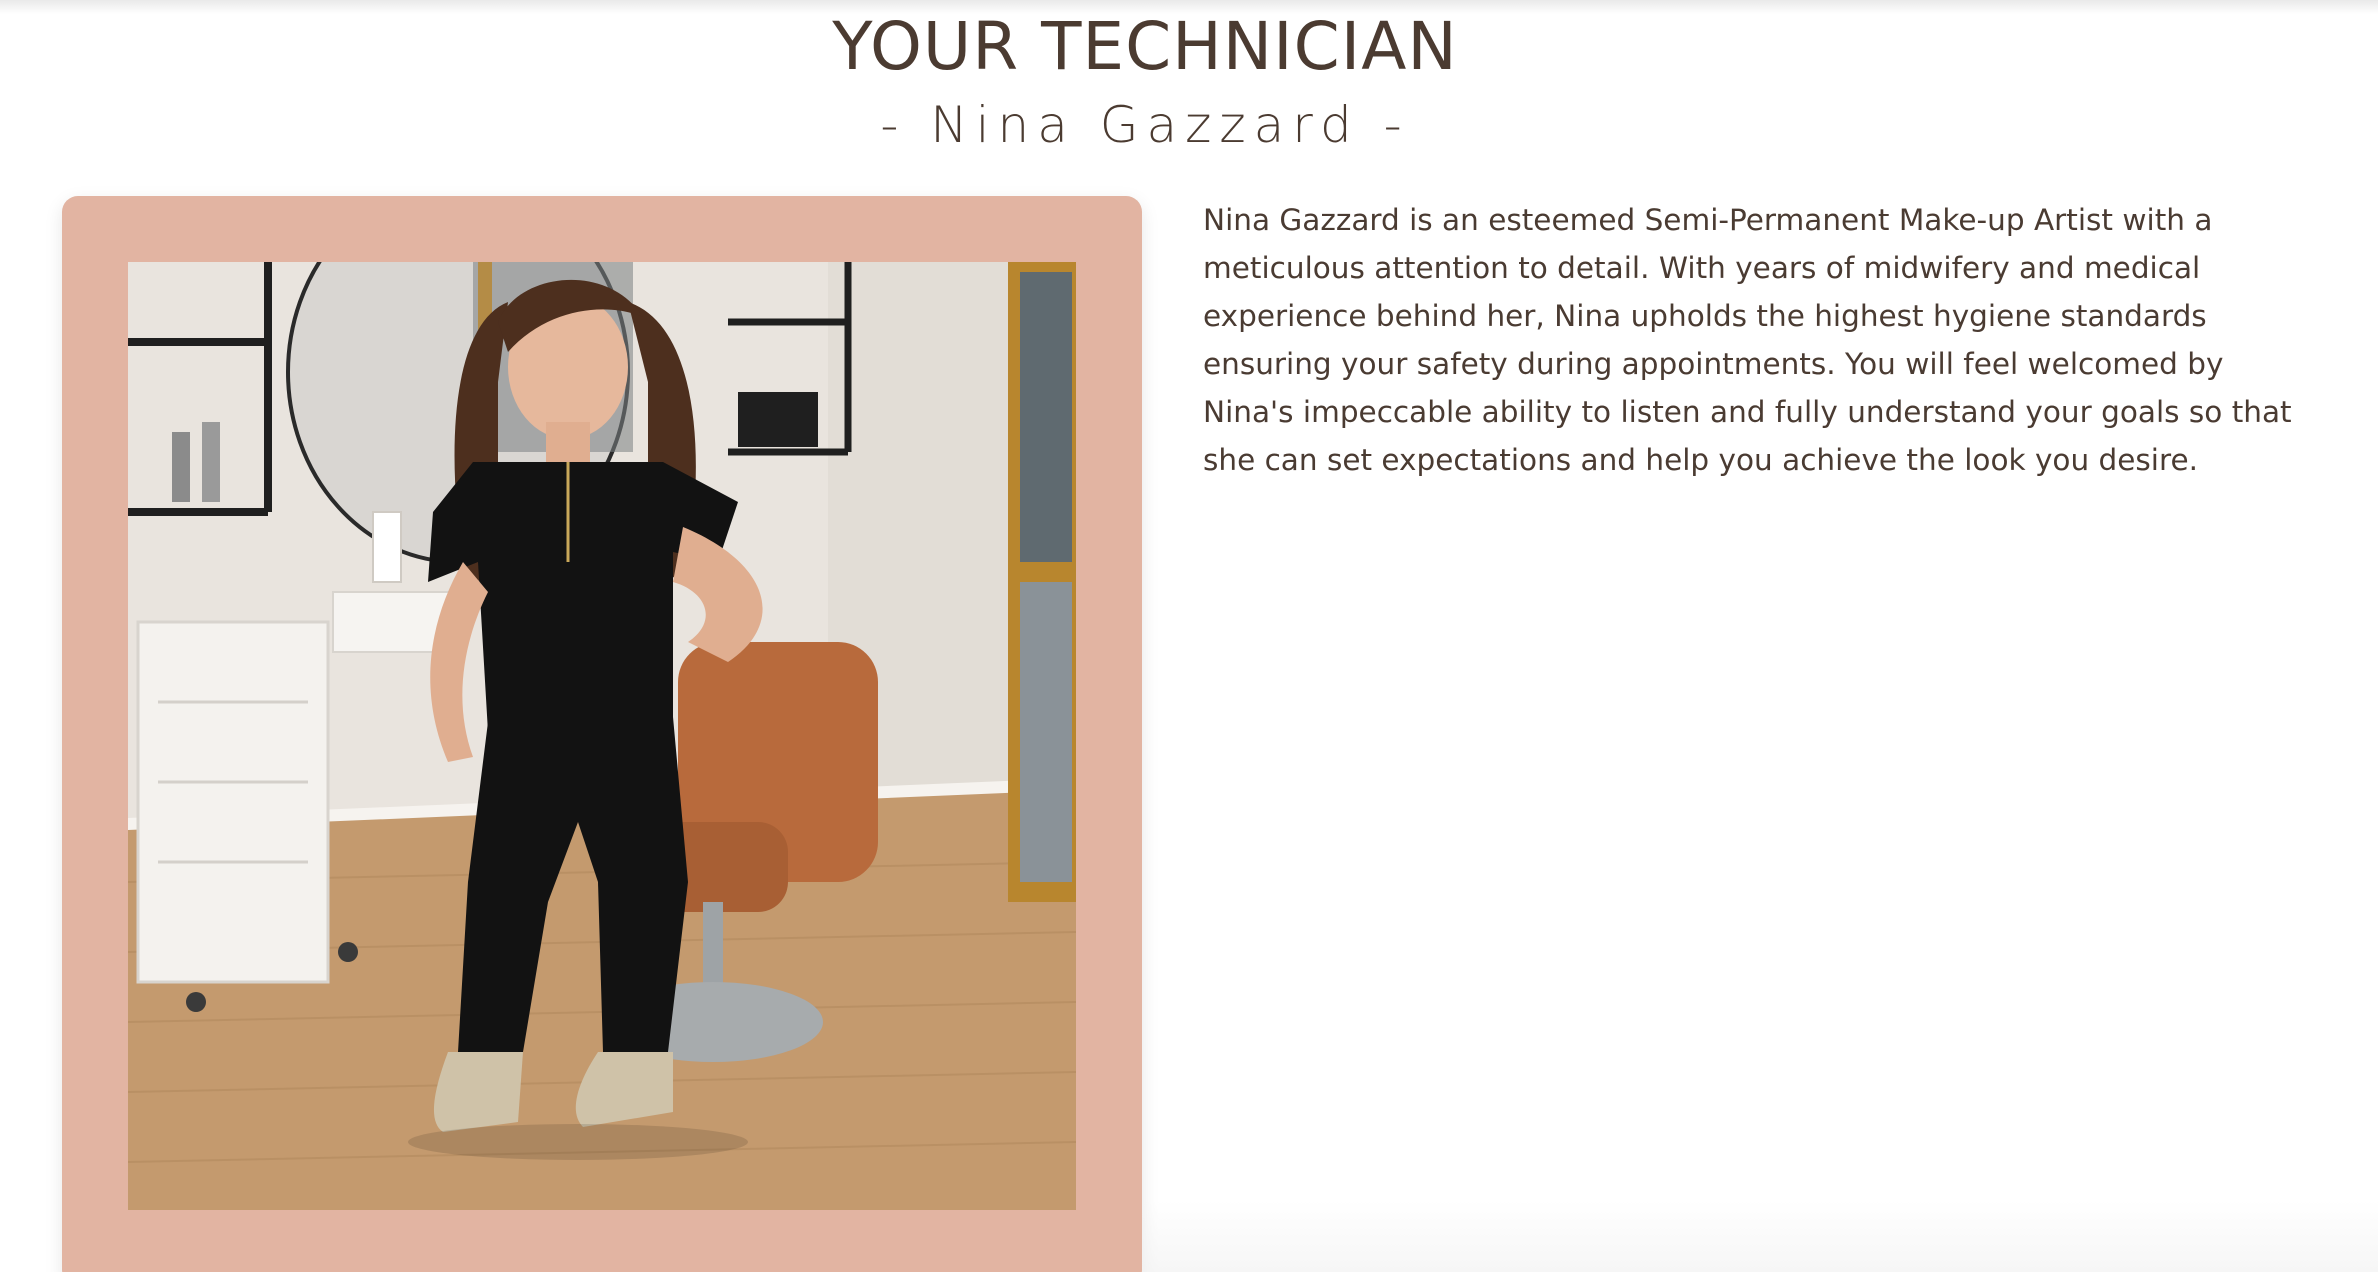 Image resolution: width=2378 pixels, height=1272 pixels. Describe the element at coordinates (1145, 46) in the screenshot. I see `section-title: YOUR TECHNICIAN` at that location.